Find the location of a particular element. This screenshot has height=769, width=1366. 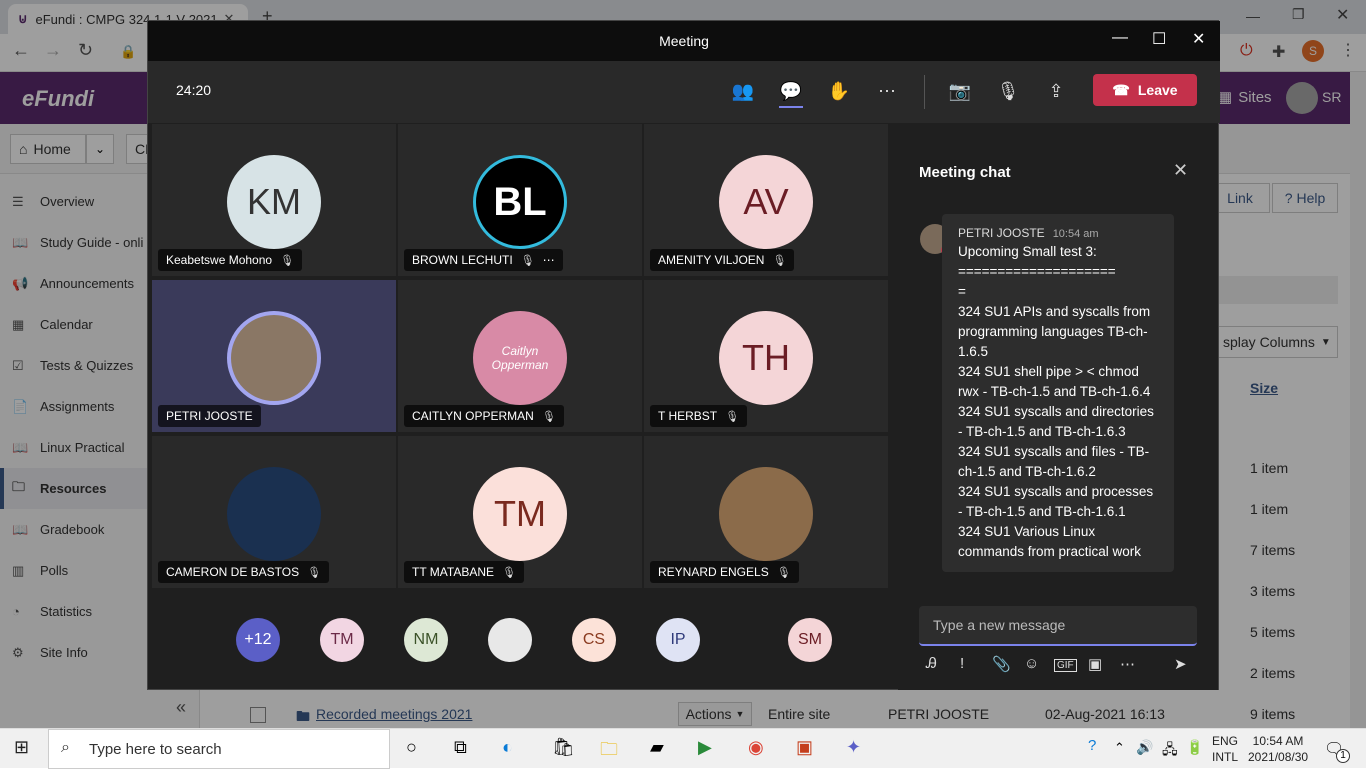

close-window-icon: ✕ is located at coordinates (1198, 39).